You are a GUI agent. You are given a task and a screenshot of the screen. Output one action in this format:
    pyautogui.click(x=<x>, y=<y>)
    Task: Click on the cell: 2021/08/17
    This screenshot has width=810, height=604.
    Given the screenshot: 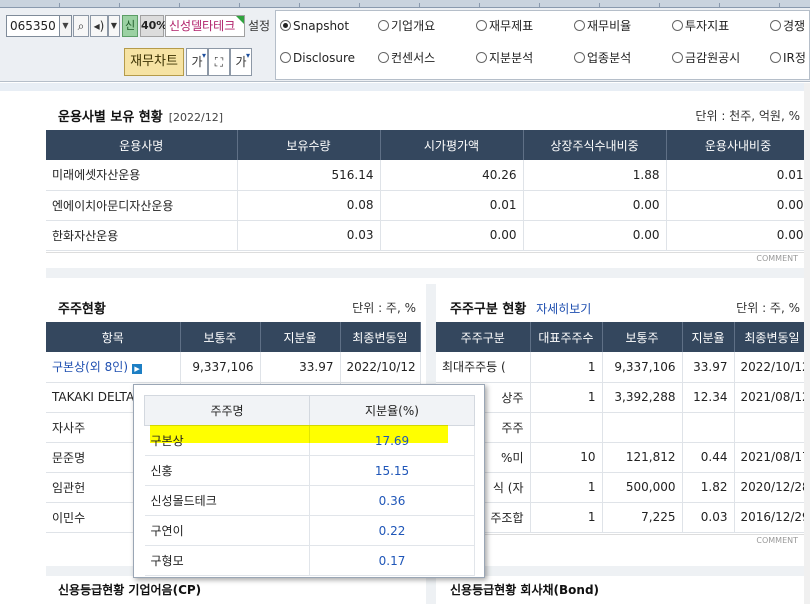 What is the action you would take?
    pyautogui.click(x=772, y=457)
    